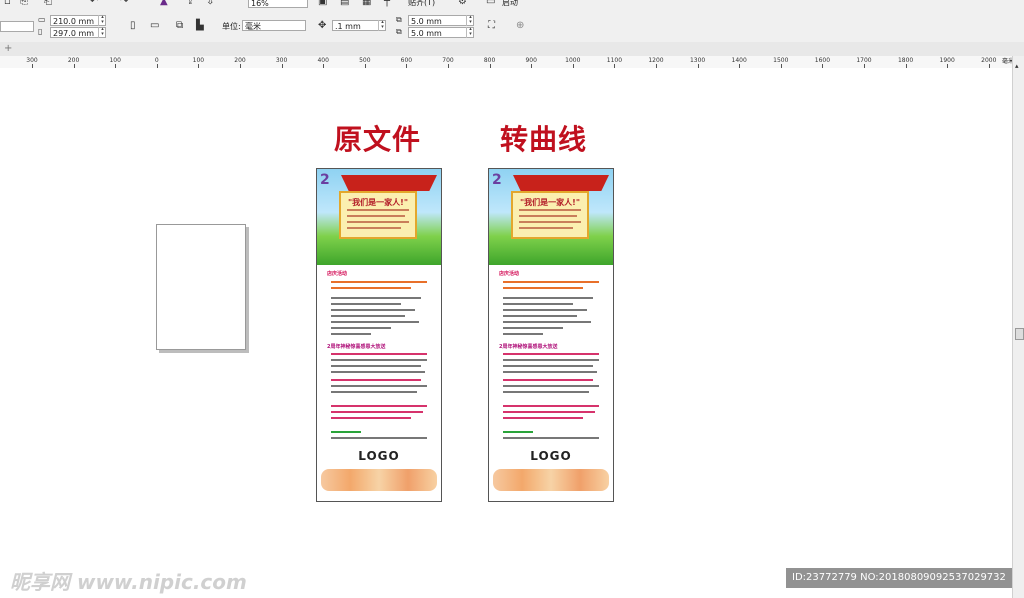 The image size is (1024, 598). Describe the element at coordinates (344, 4) in the screenshot. I see `rulers-icon: ▤` at that location.